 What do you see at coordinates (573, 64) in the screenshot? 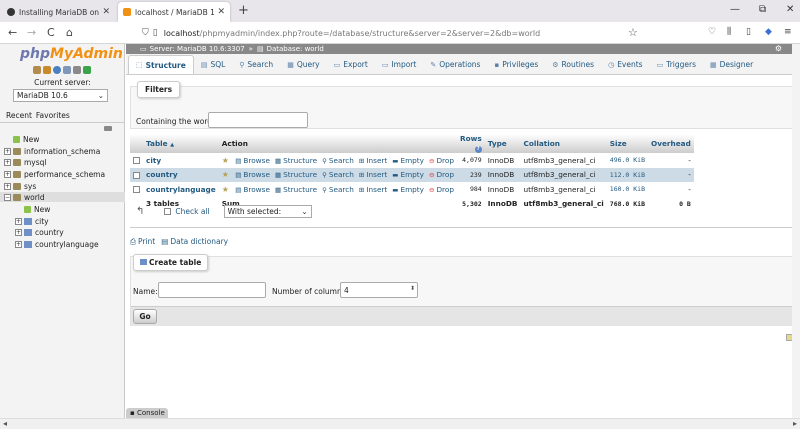
I see `tab-routines: ⚙ Routines` at bounding box center [573, 64].